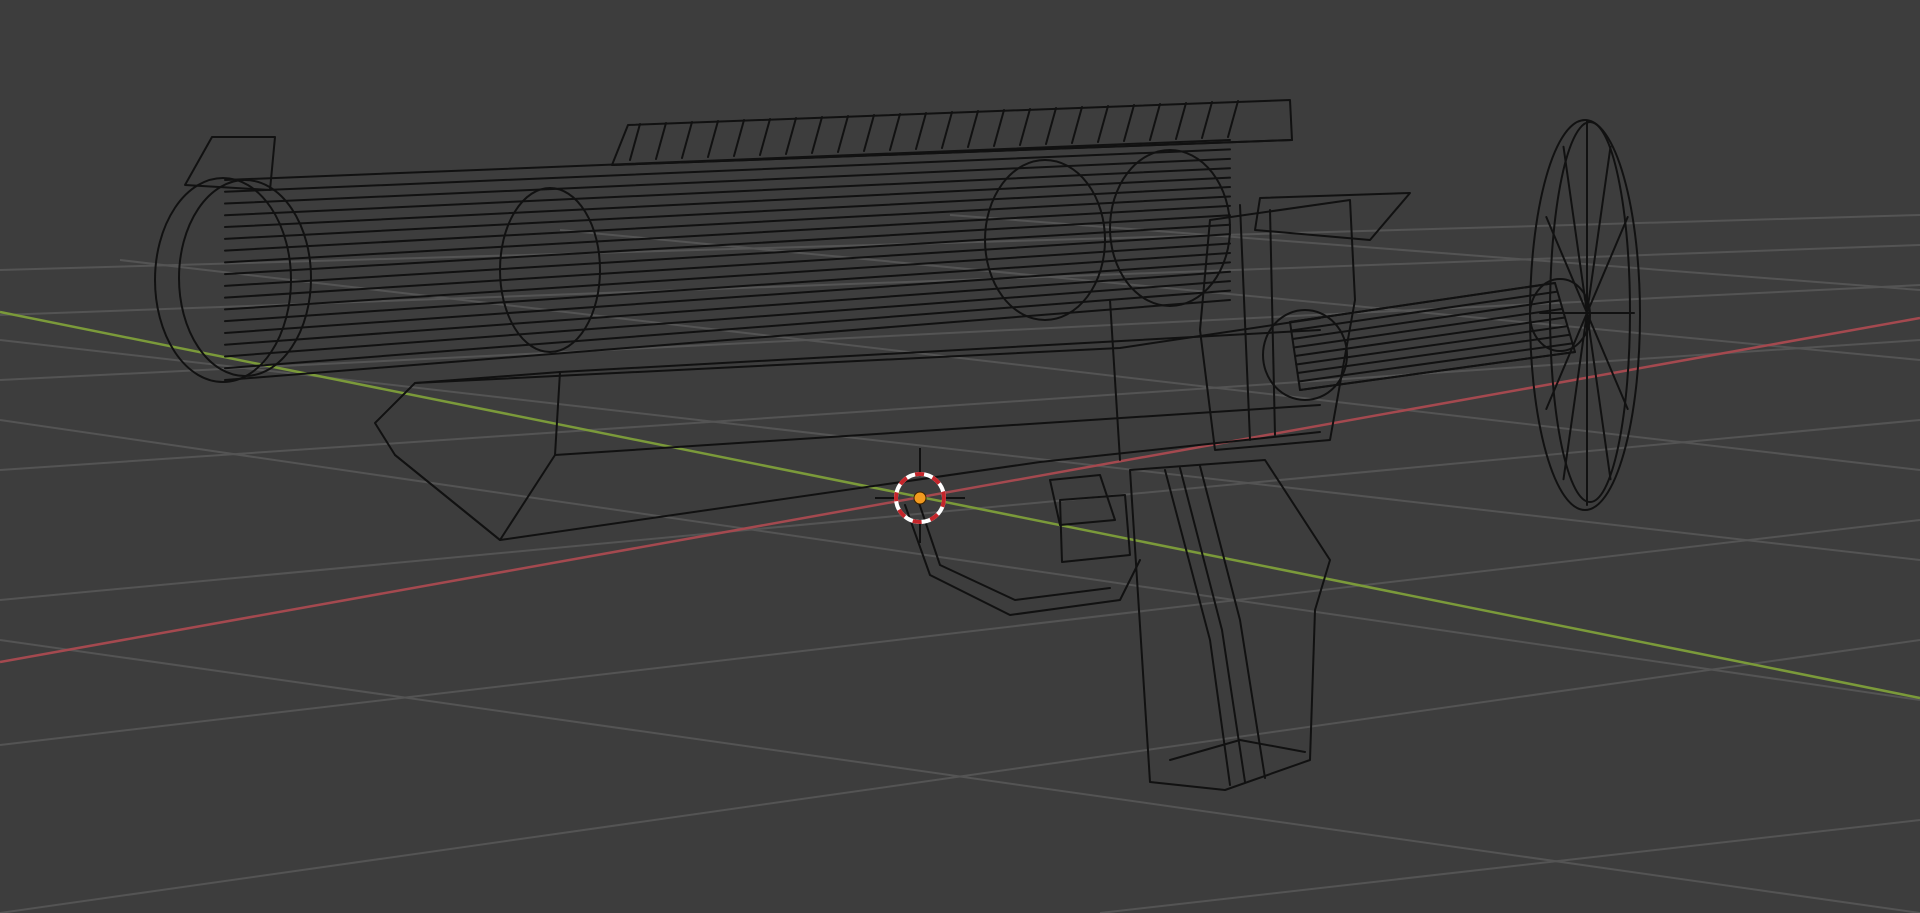 The width and height of the screenshot is (1920, 913). Describe the element at coordinates (1022, 545) in the screenshot. I see `trigger-guard` at that location.